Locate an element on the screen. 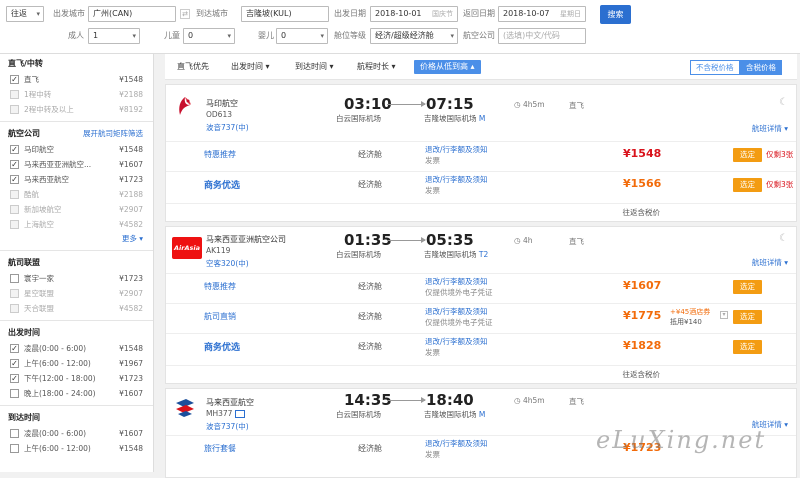 Image resolution: width=800 pixels, height=478 pixels. airline-input: (选填)中文/代码 is located at coordinates (542, 36).